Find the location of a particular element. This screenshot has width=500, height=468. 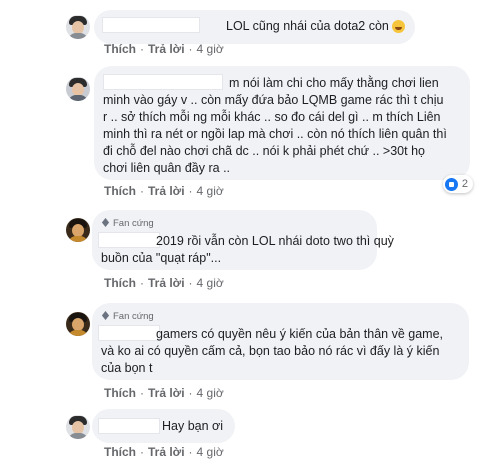

comment-text: Hay bạn ơi is located at coordinates (193, 426).